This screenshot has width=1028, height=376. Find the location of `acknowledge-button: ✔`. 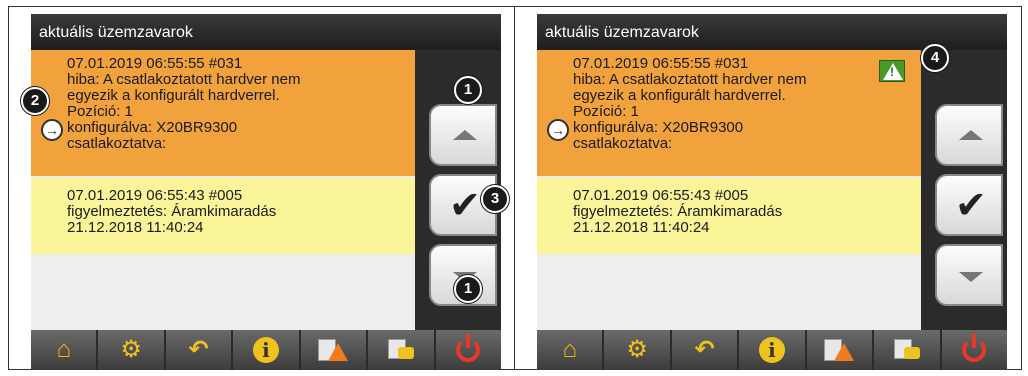

acknowledge-button: ✔ is located at coordinates (969, 205).